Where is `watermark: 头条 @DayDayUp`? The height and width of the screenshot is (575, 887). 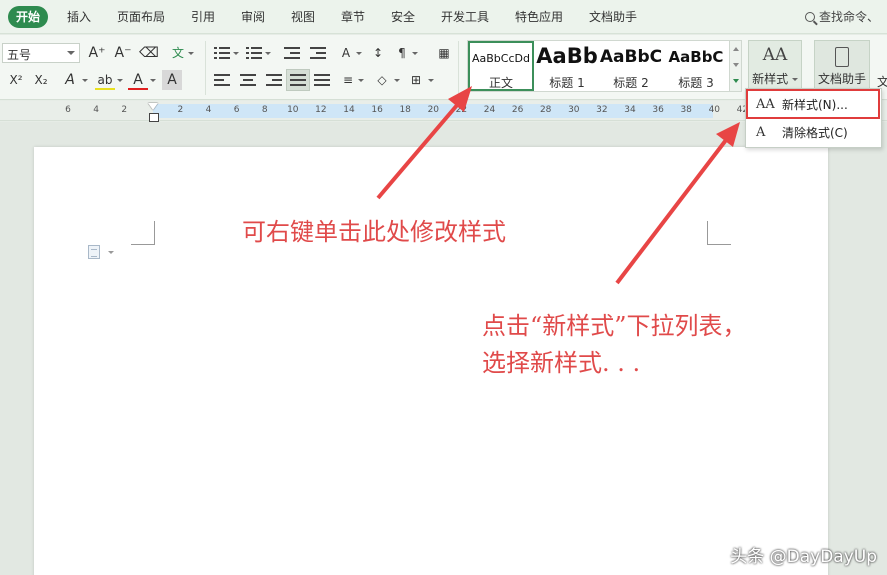
watermark: 头条 @DayDayUp is located at coordinates (803, 557).